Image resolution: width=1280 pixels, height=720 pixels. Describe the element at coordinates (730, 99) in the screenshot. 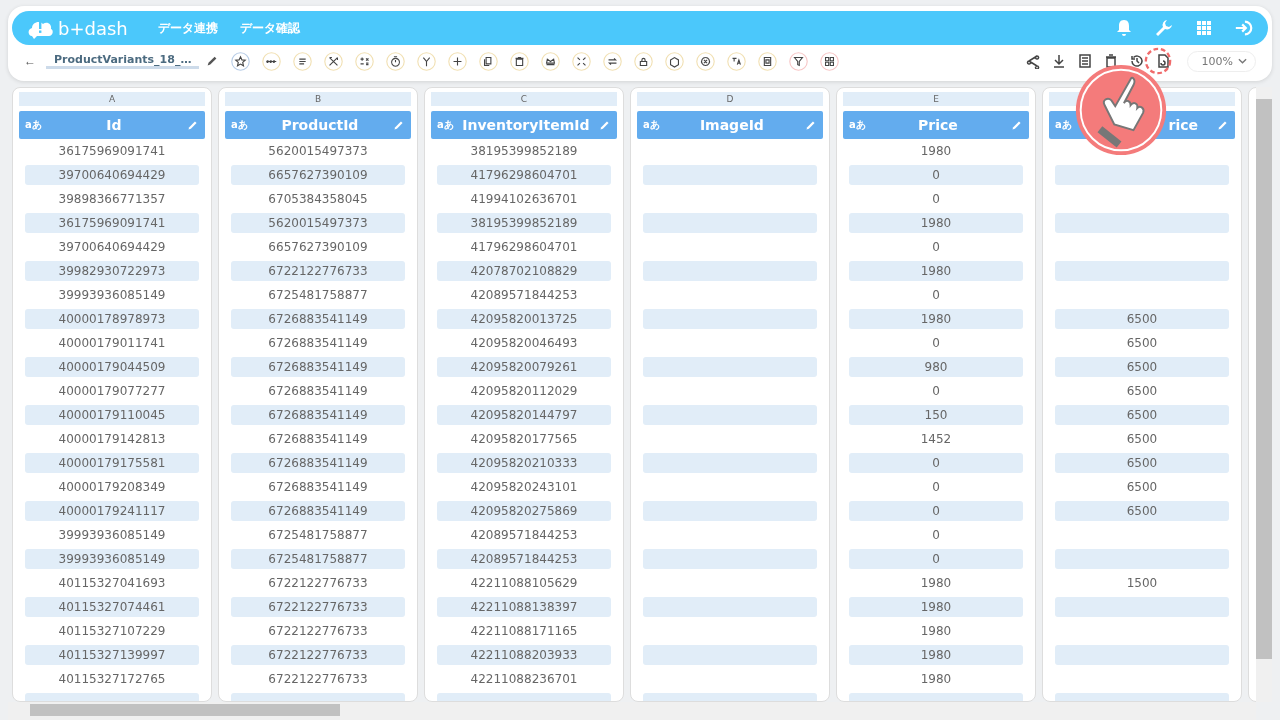

I see `column-letter: D` at that location.